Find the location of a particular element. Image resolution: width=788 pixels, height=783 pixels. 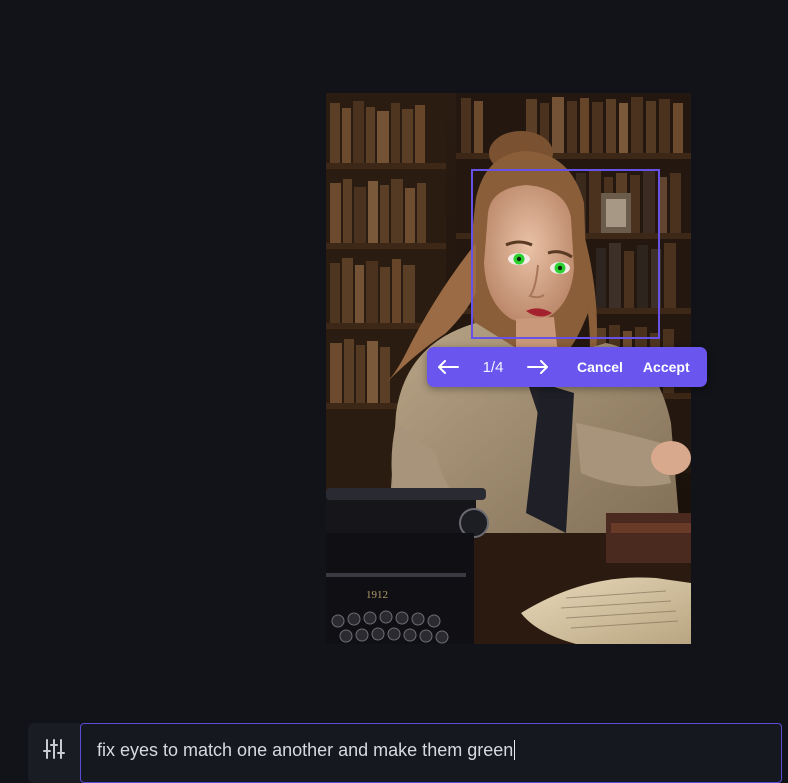

svg-text: 1912 is located at coordinates (377, 595).